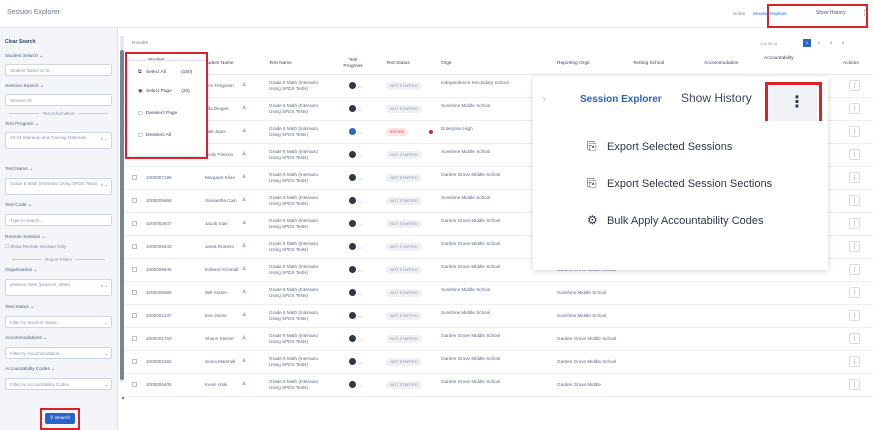 This screenshot has width=873, height=430. Describe the element at coordinates (621, 99) in the screenshot. I see `zoom-breadcrumb: Session Explorer` at that location.